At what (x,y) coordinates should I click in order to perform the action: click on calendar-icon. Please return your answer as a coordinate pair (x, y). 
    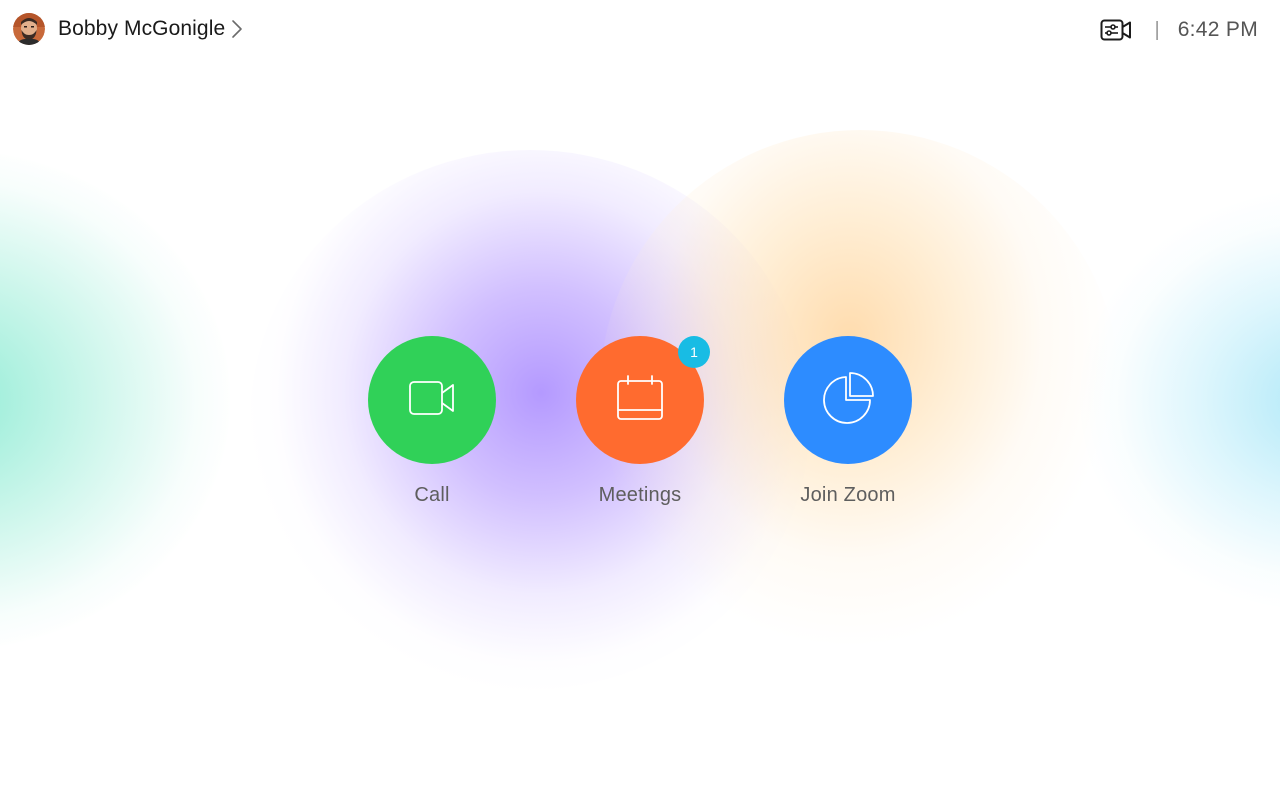
    Looking at the image, I should click on (640, 400).